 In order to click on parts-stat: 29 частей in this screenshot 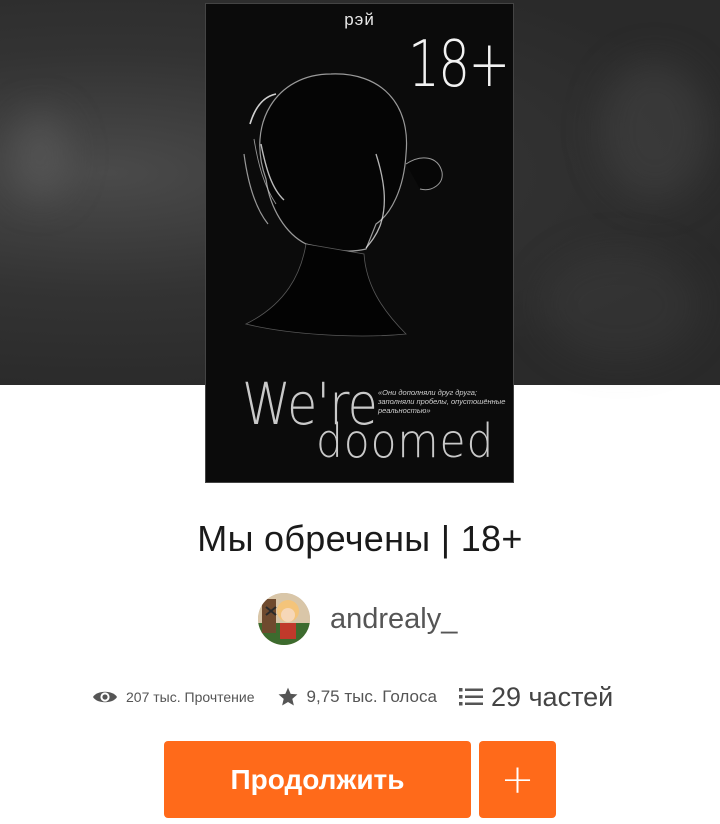, I will do `click(535, 697)`.